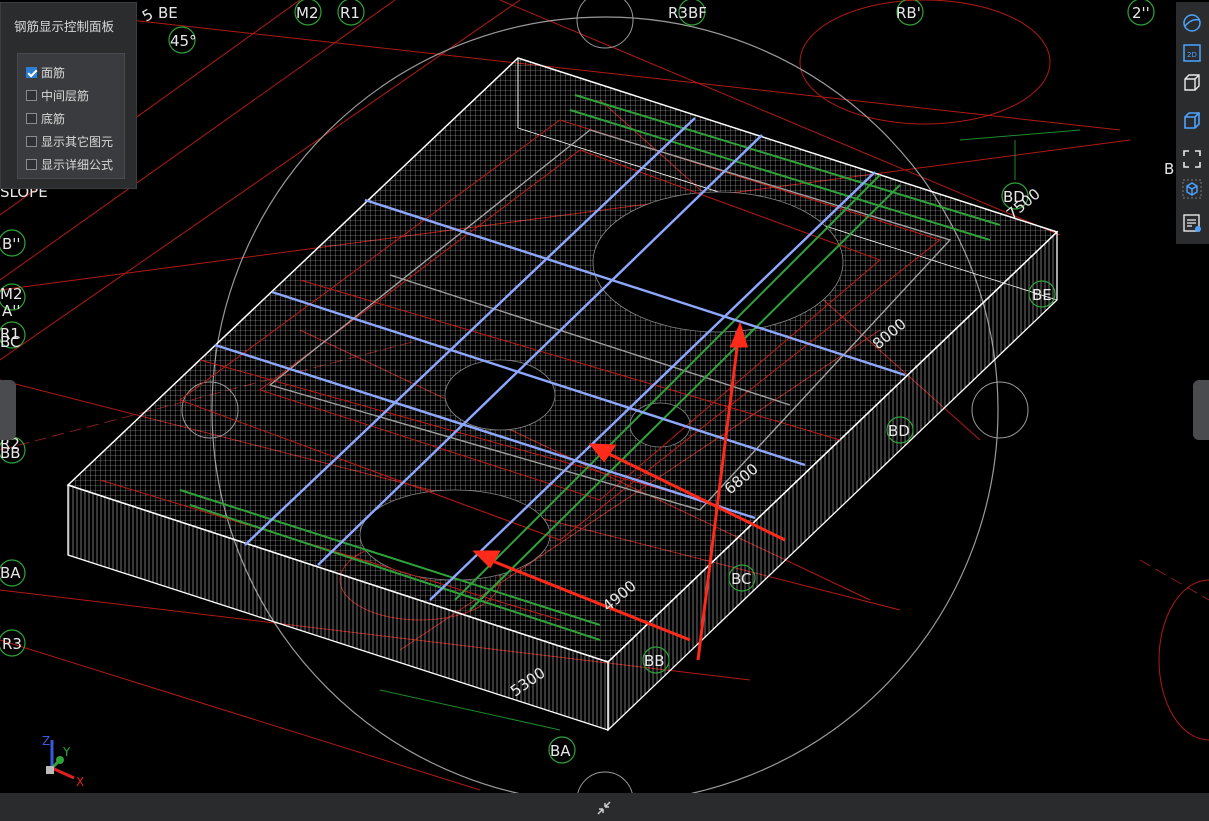 This screenshot has width=1209, height=821. I want to click on slab-opening-center, so click(500, 395).